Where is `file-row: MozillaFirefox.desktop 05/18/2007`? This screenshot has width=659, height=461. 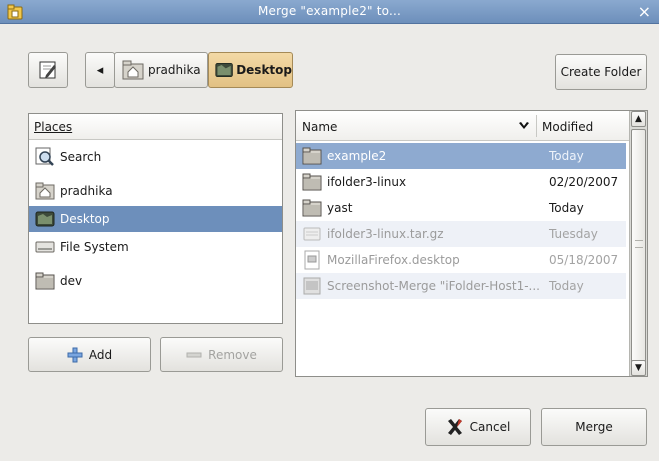
file-row: MozillaFirefox.desktop 05/18/2007 is located at coordinates (461, 260).